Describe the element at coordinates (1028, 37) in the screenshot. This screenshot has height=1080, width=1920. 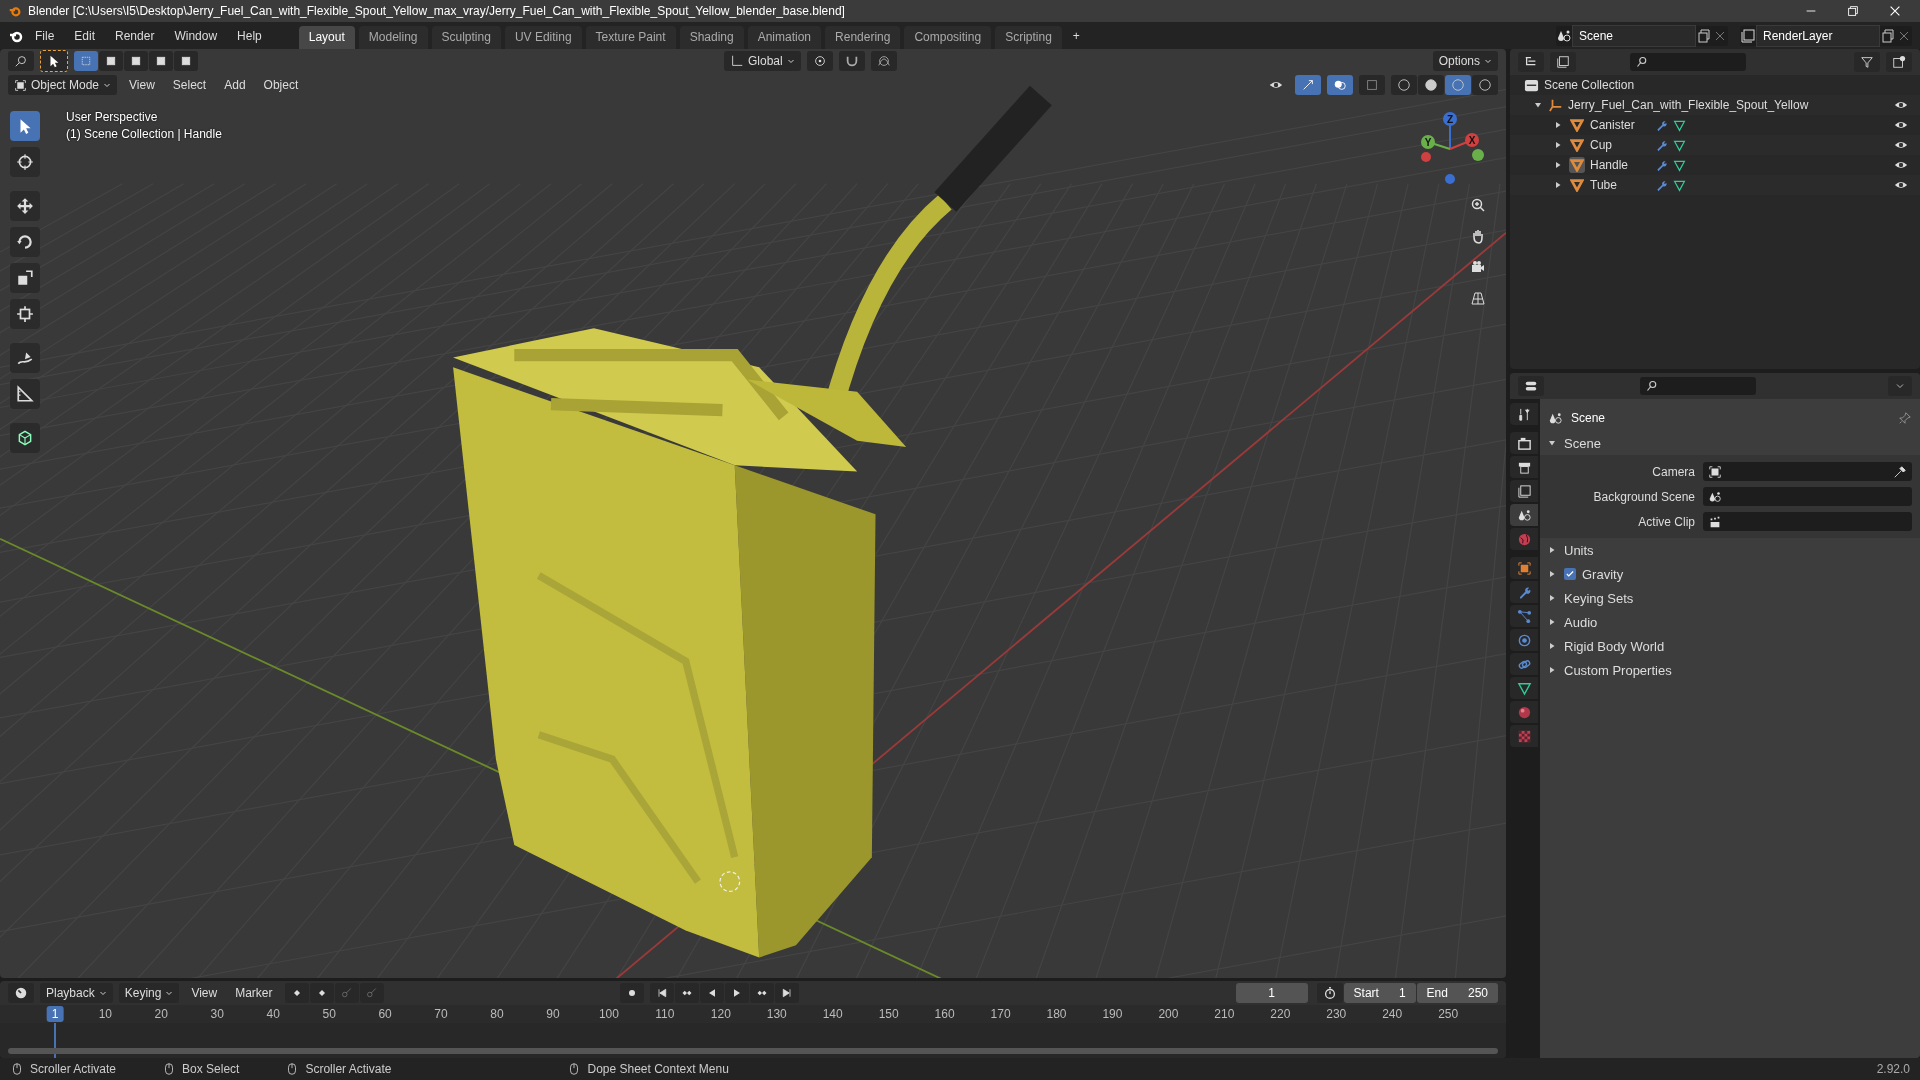
I see `workspace-tab: Scripting` at that location.